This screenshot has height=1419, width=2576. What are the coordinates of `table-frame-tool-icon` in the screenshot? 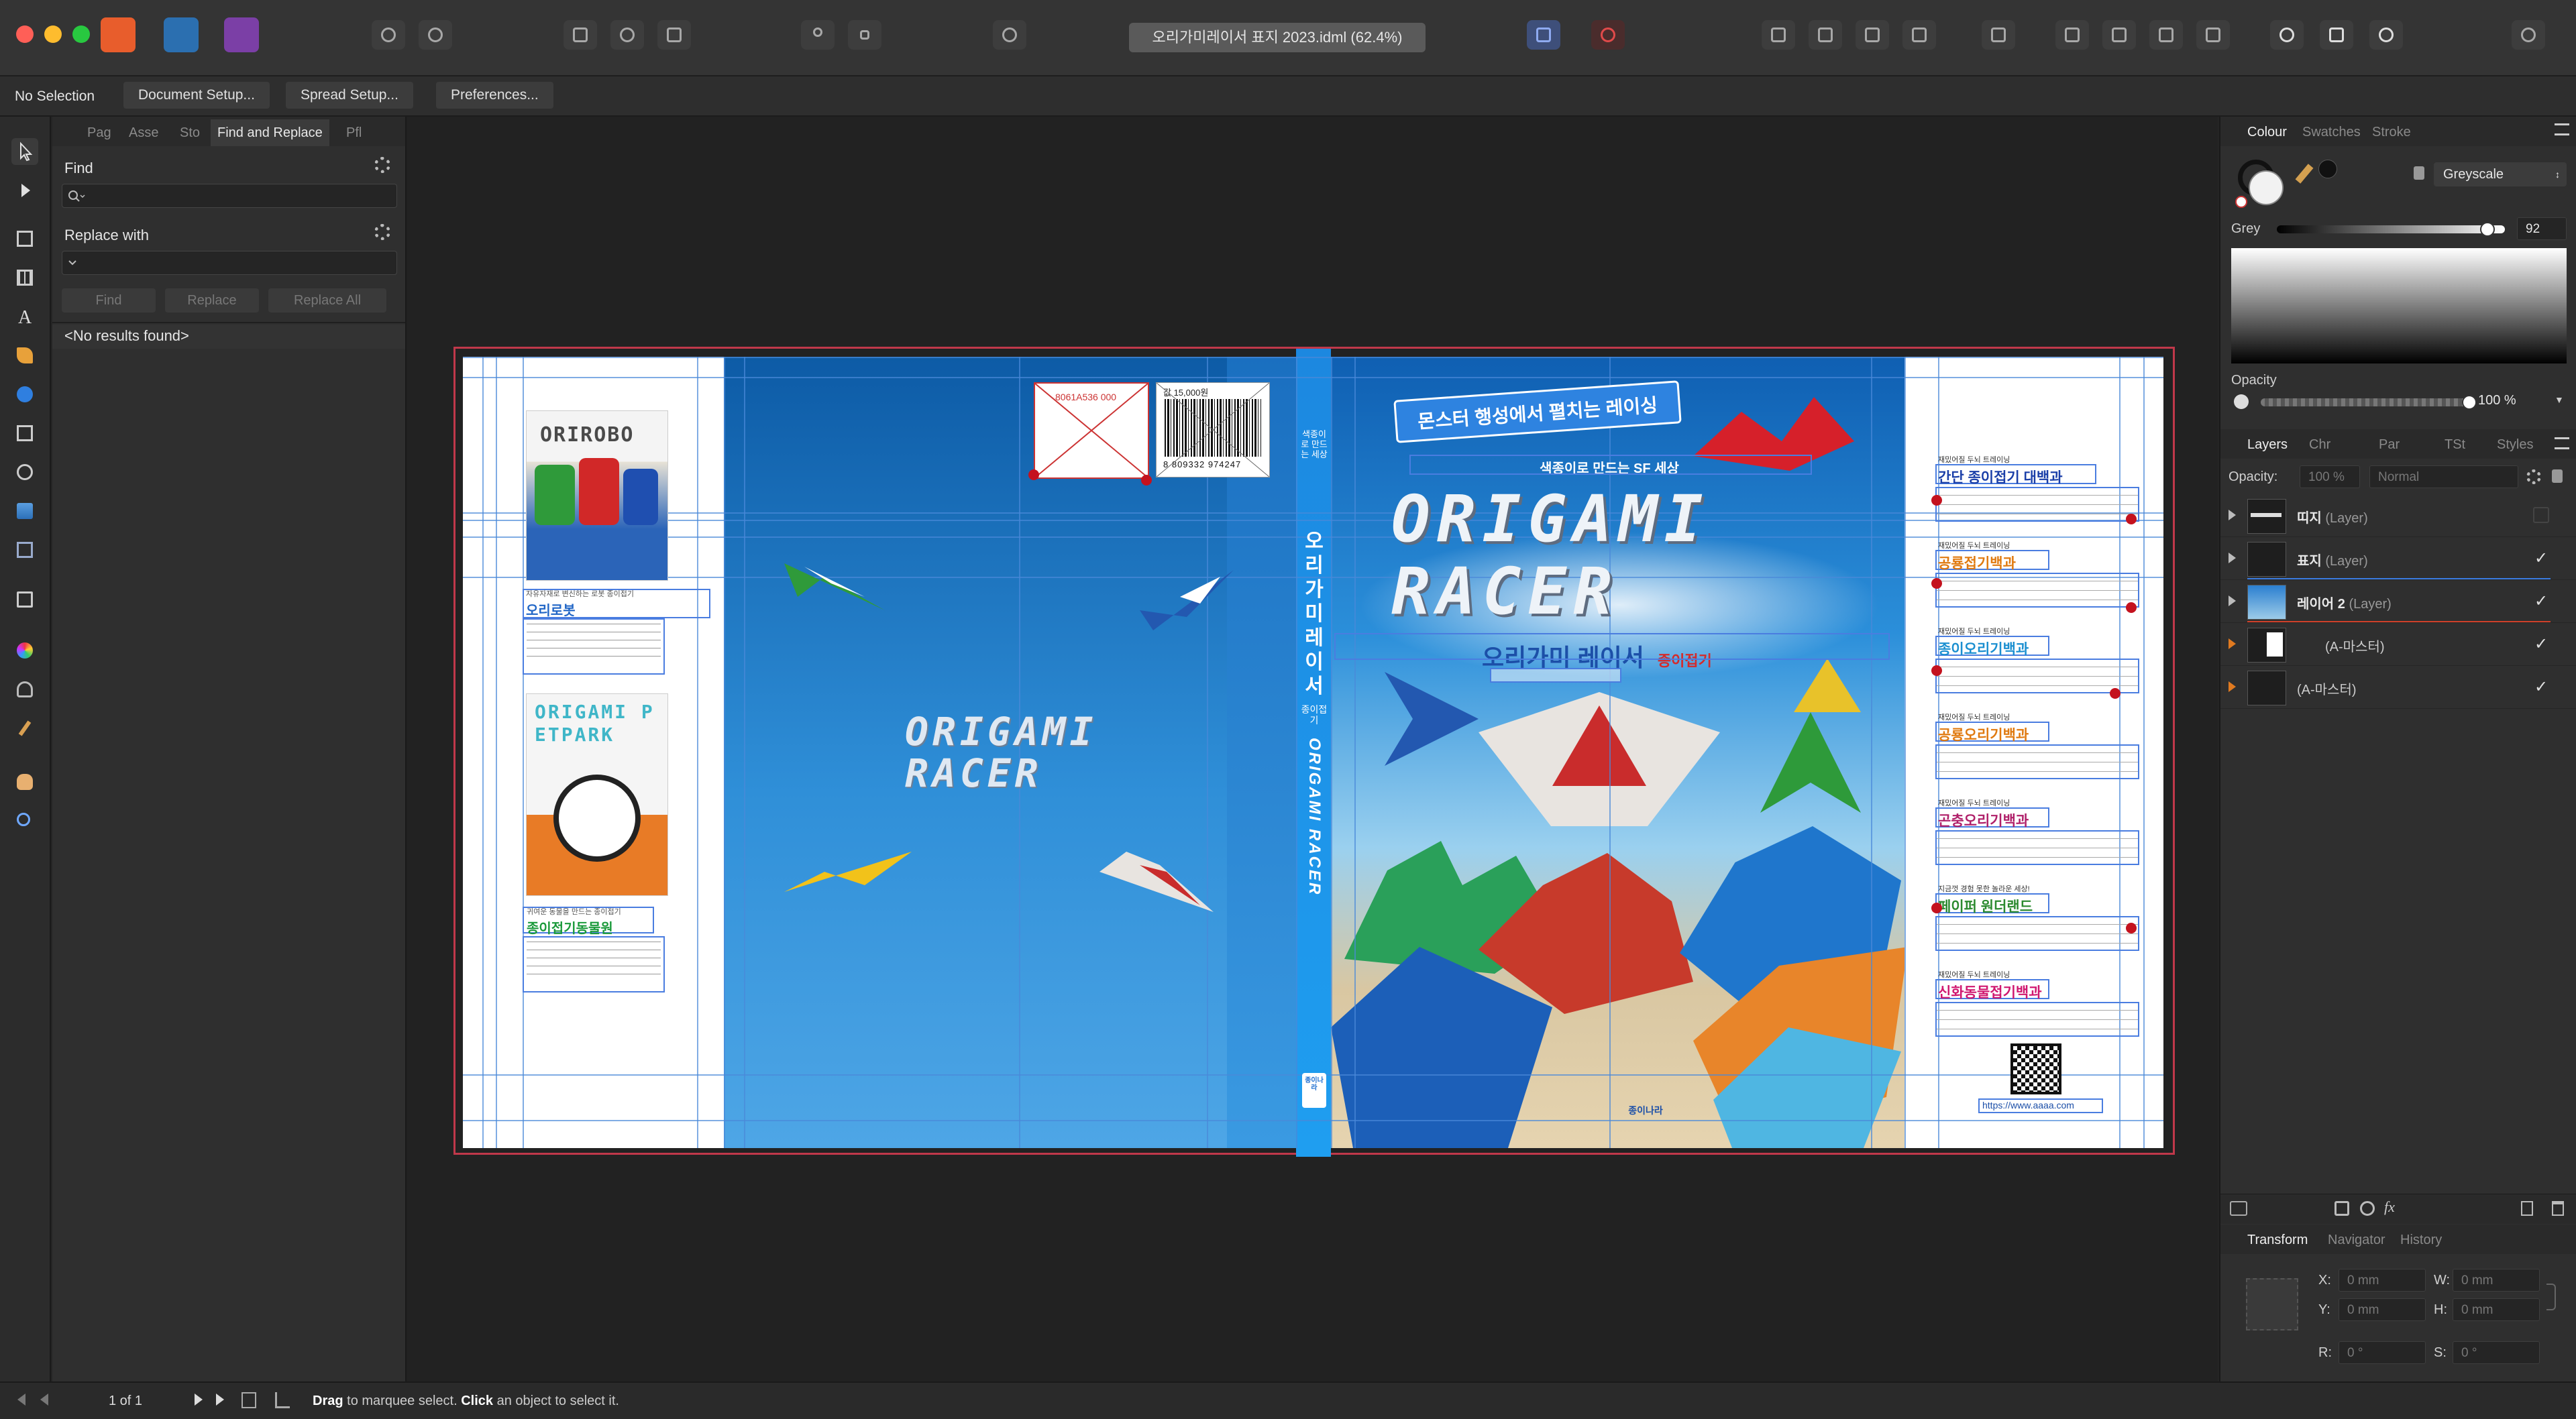 It's located at (24, 550).